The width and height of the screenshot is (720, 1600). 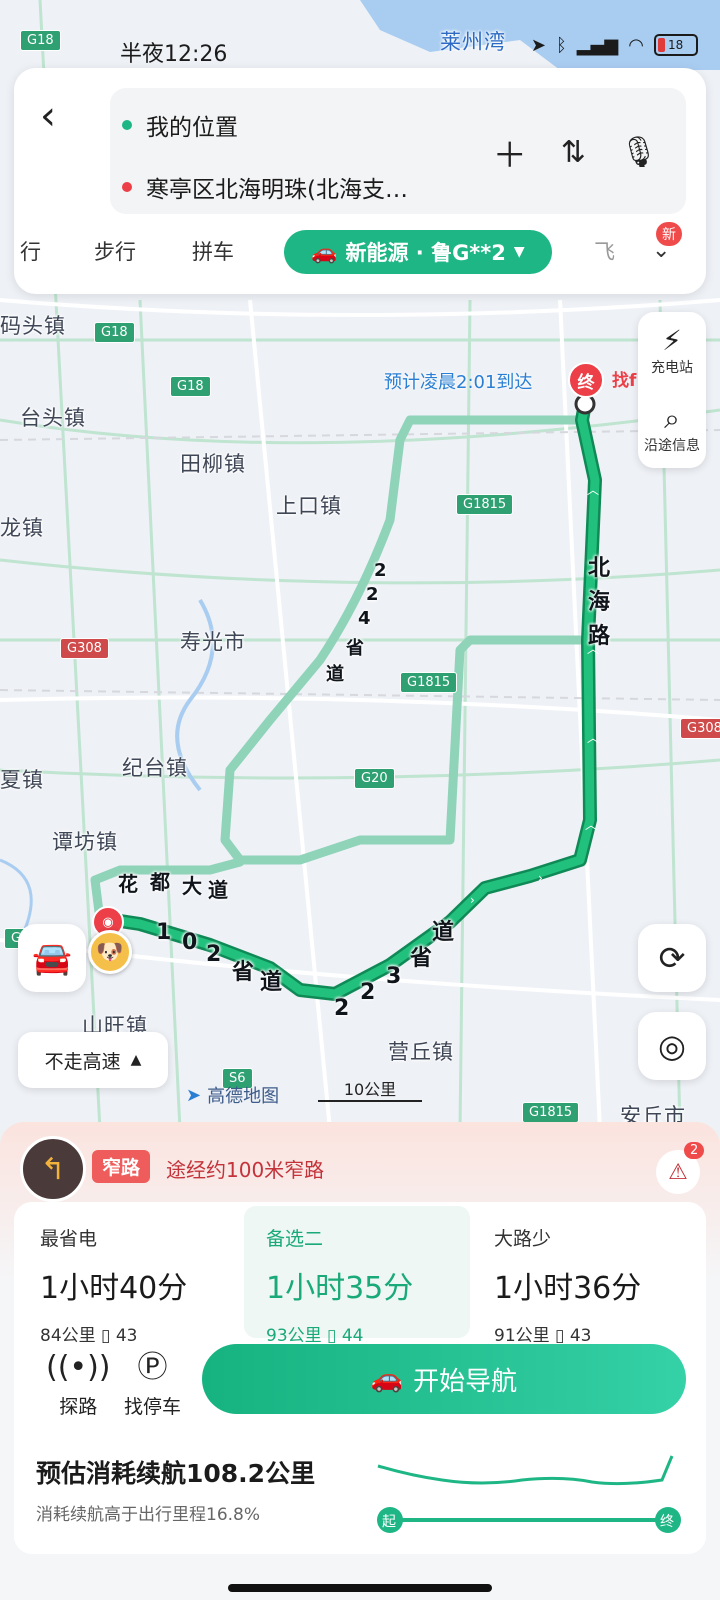 I want to click on along-route-button: ⌕ 沿途信息, so click(x=672, y=429).